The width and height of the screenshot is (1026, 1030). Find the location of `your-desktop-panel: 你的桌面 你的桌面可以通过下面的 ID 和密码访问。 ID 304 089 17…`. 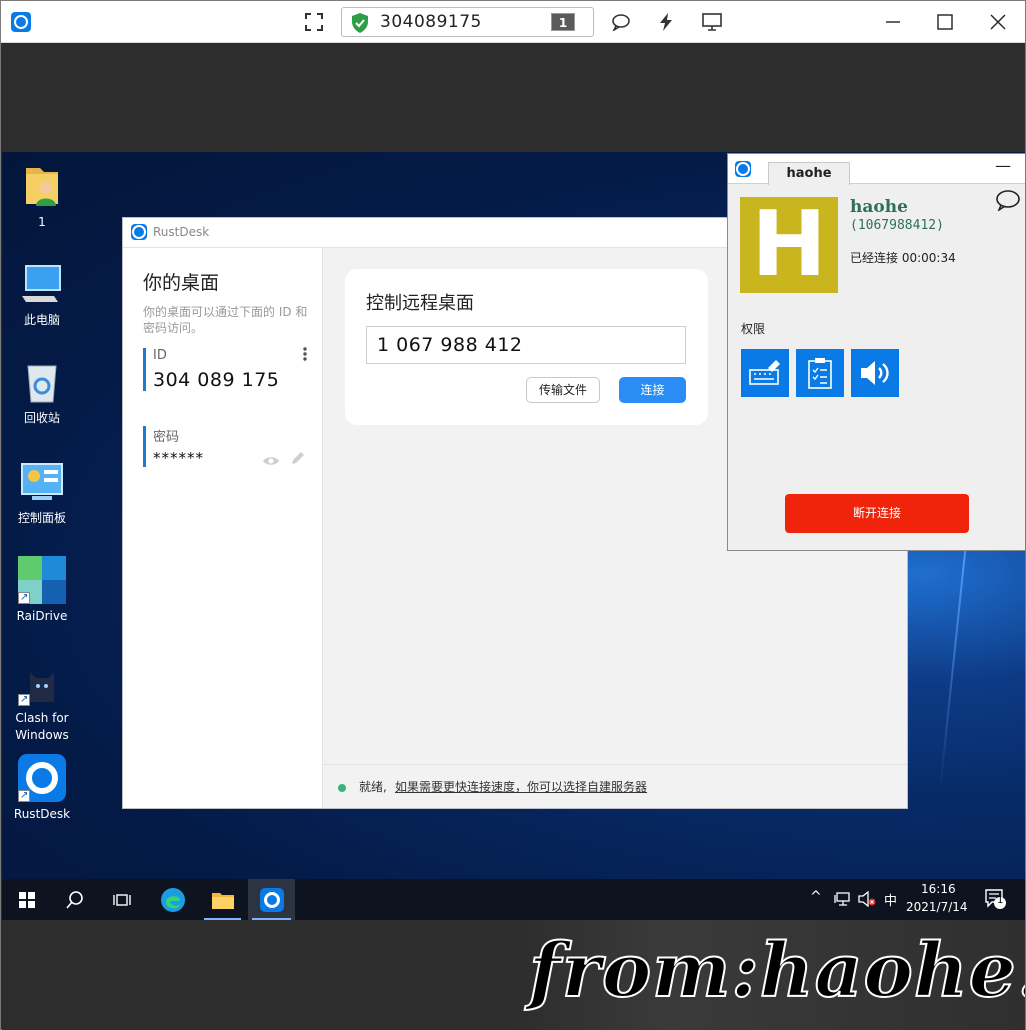

your-desktop-panel: 你的桌面 你的桌面可以通过下面的 ID 和密码访问。 ID 304 089 17… is located at coordinates (223, 528).